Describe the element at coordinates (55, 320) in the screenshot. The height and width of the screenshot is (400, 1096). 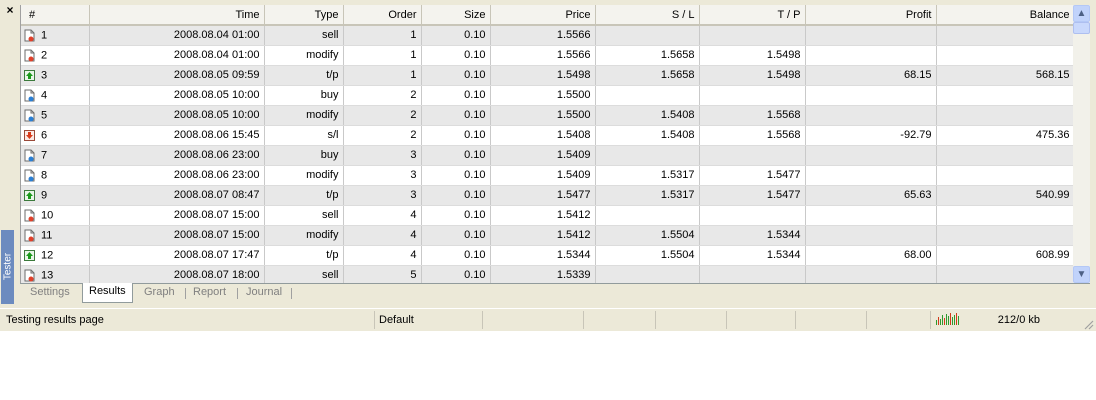
I see `status-message: Testing results page` at that location.